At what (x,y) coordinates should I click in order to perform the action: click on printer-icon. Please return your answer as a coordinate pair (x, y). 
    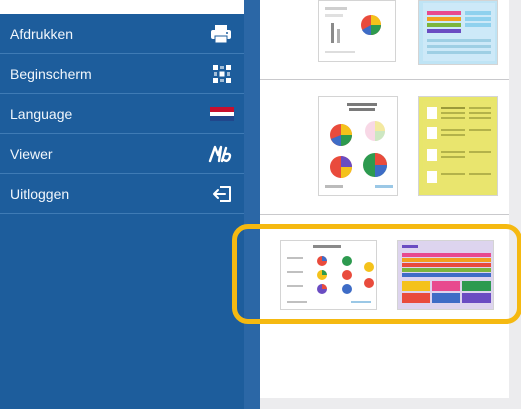
    Looking at the image, I should click on (221, 36).